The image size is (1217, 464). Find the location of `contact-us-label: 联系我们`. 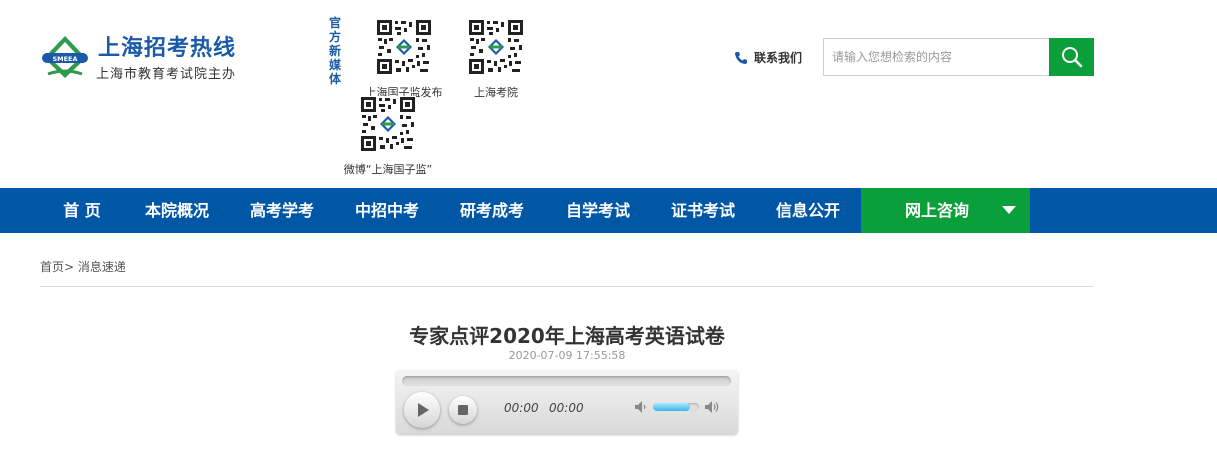

contact-us-label: 联系我们 is located at coordinates (778, 58).